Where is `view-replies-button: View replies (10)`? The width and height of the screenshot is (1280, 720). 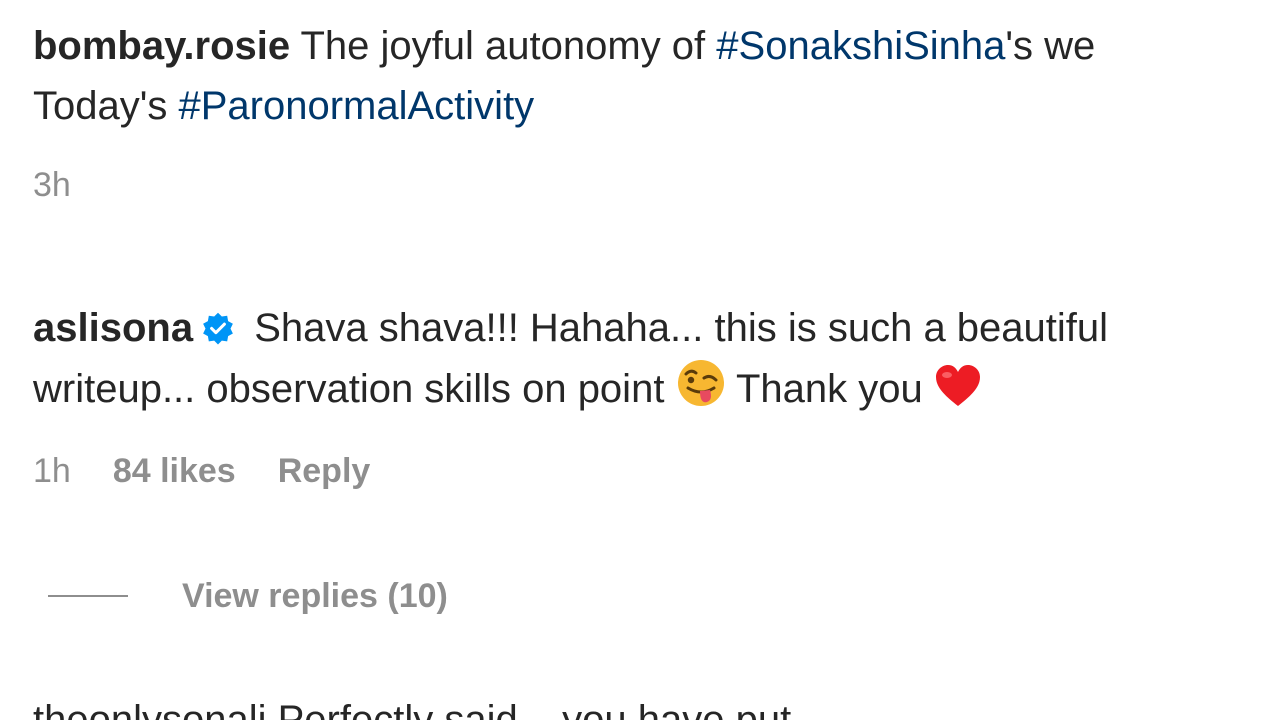 view-replies-button: View replies (10) is located at coordinates (248, 596).